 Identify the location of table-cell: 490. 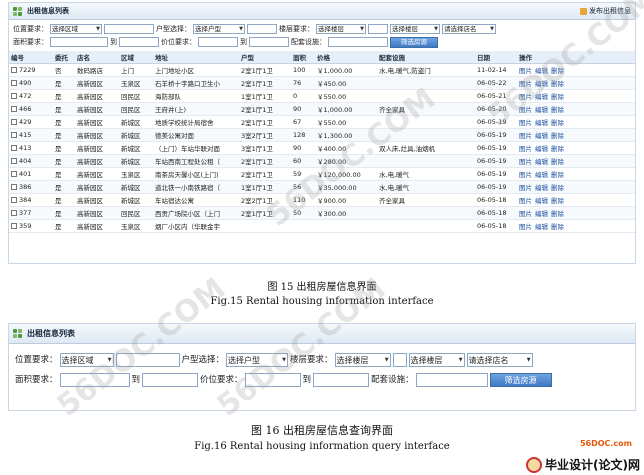
(31, 83).